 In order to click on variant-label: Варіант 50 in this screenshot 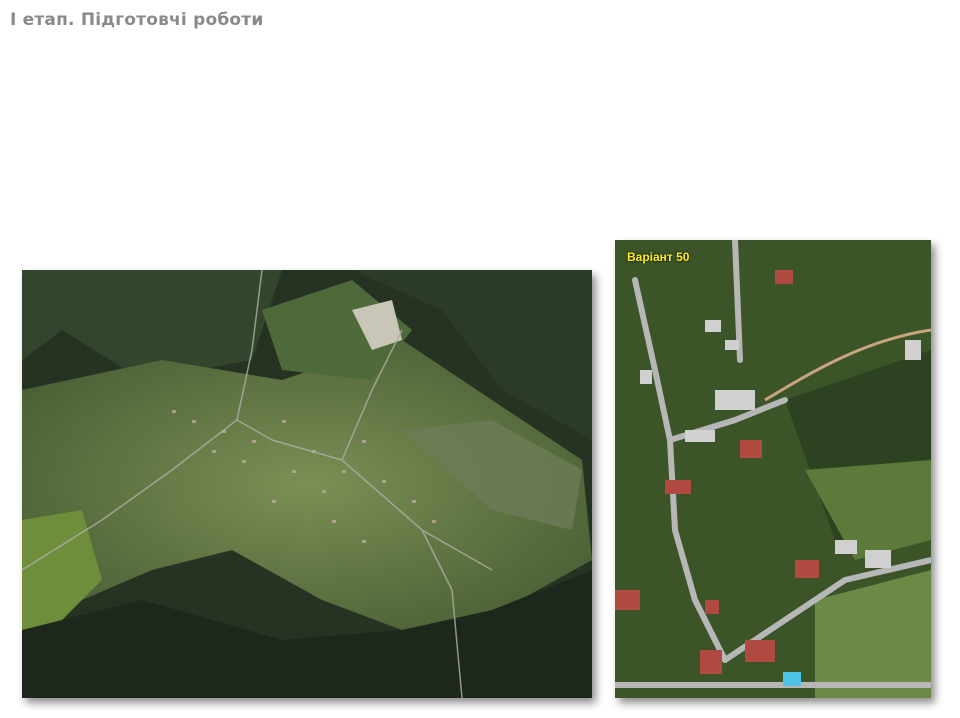, I will do `click(658, 257)`.